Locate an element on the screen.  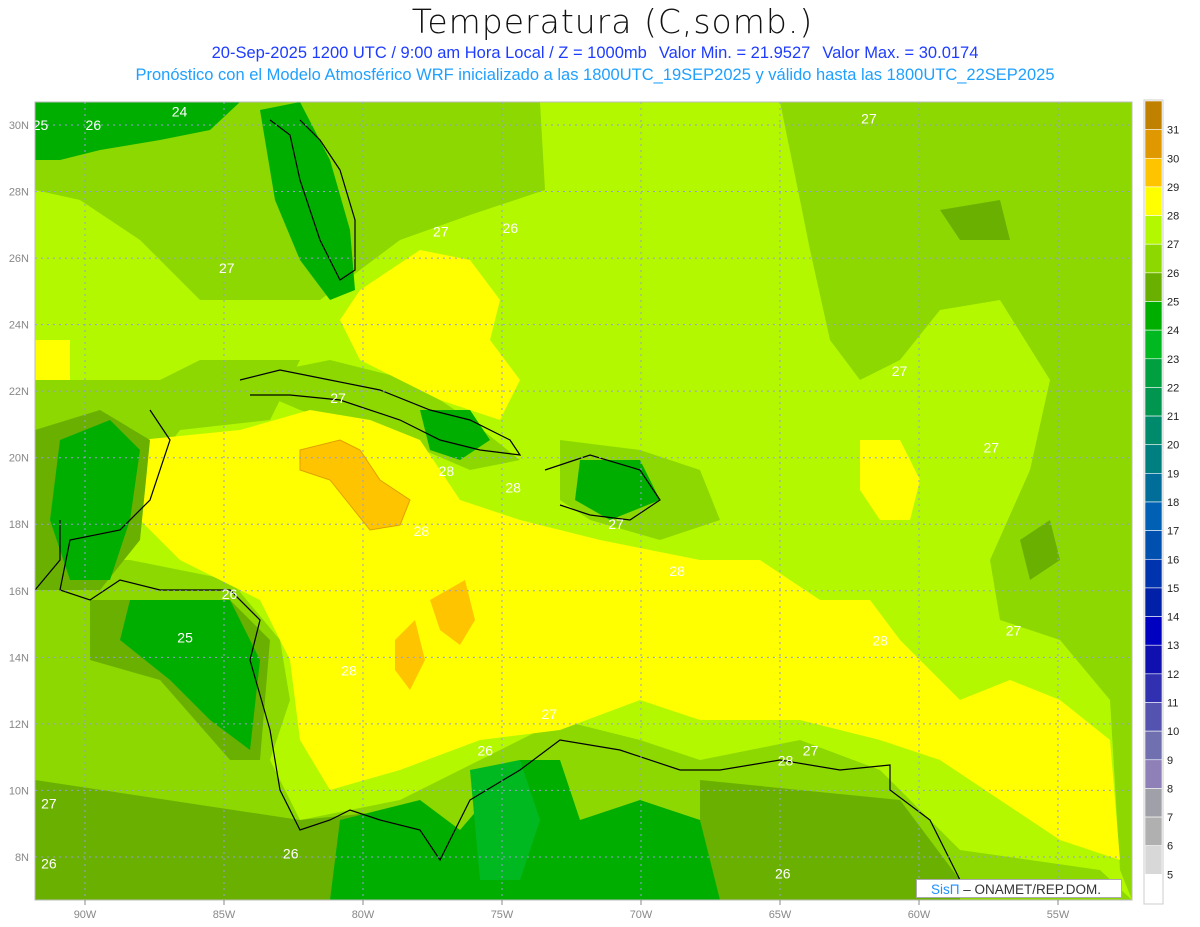
contour-label: 24 is located at coordinates (180, 112).